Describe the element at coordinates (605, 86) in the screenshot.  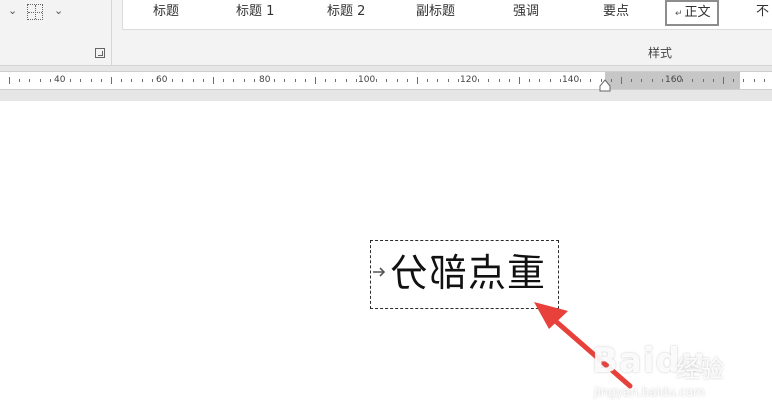
I see `indent-marker-icon` at that location.